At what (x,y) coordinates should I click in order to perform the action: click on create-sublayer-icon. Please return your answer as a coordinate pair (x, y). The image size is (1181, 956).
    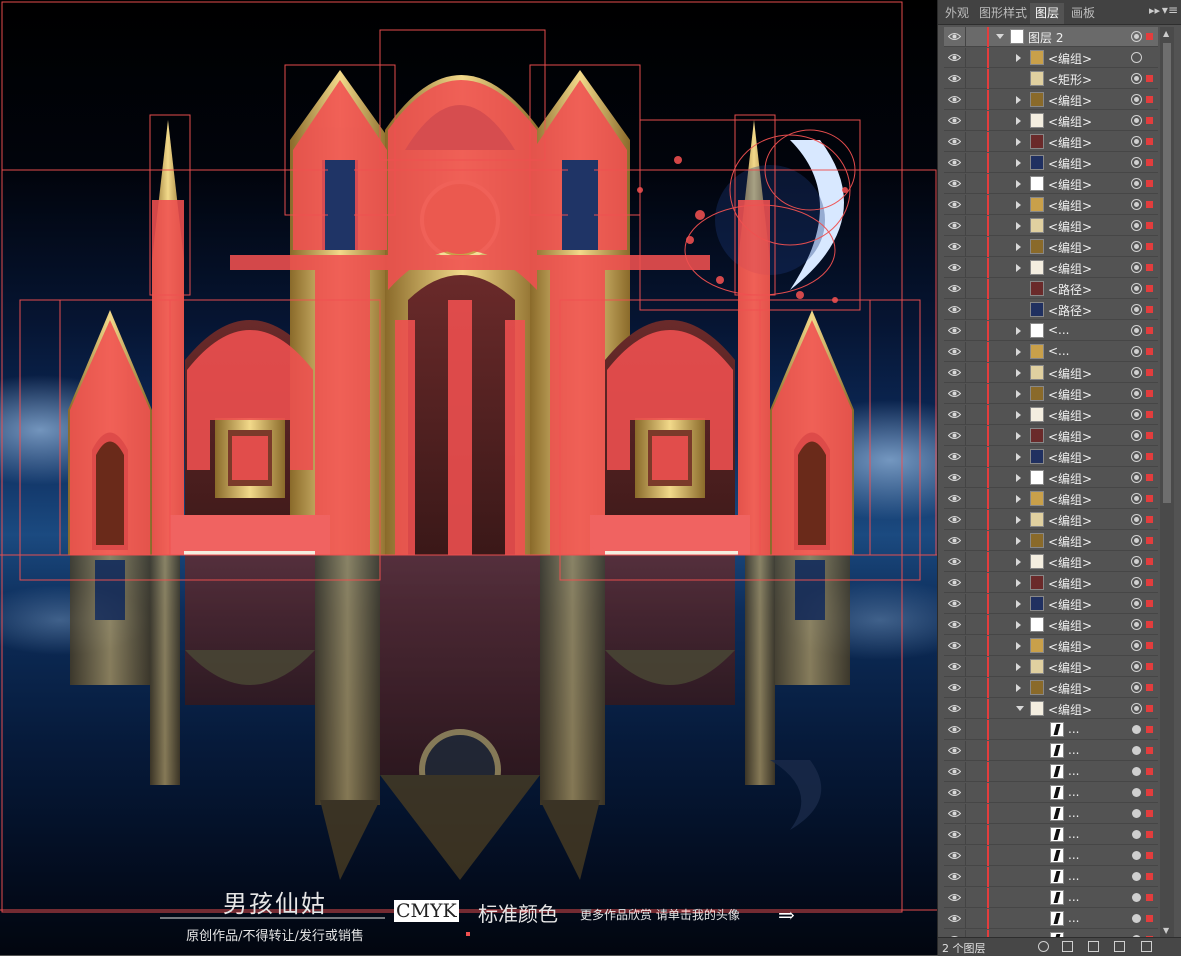
    Looking at the image, I should click on (1093, 946).